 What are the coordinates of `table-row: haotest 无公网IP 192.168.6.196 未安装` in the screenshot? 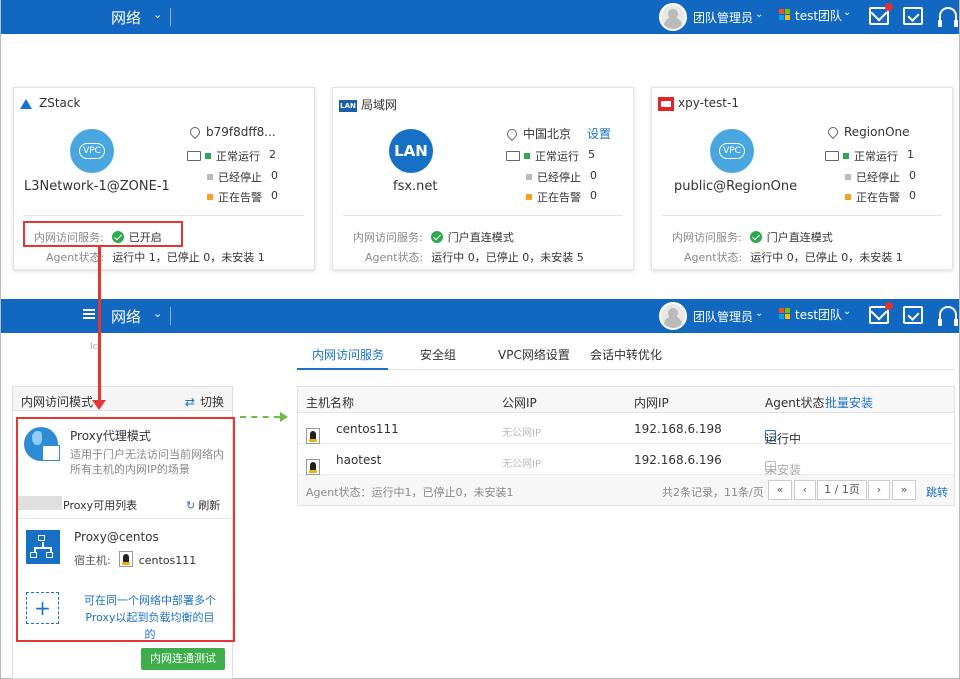 It's located at (626, 461).